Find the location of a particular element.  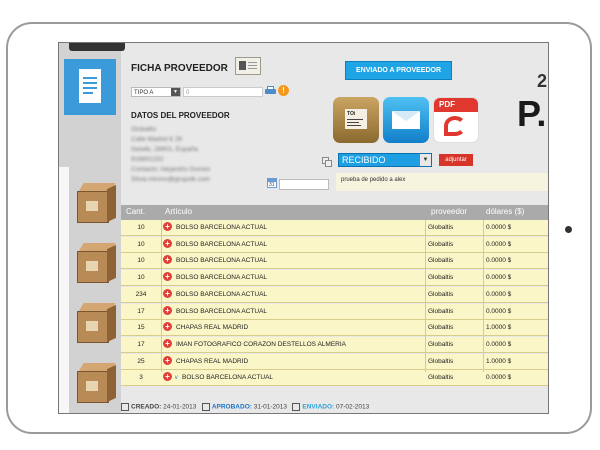

sent-label: ENVIADO: is located at coordinates (318, 407).